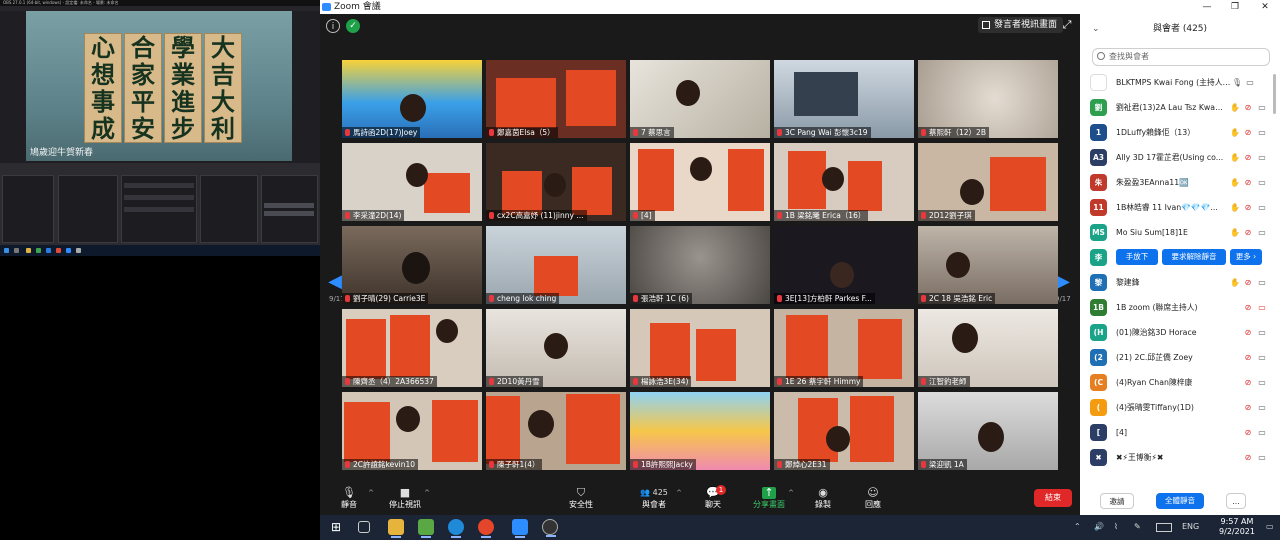  I want to click on zoom-app-icon, so click(520, 528).